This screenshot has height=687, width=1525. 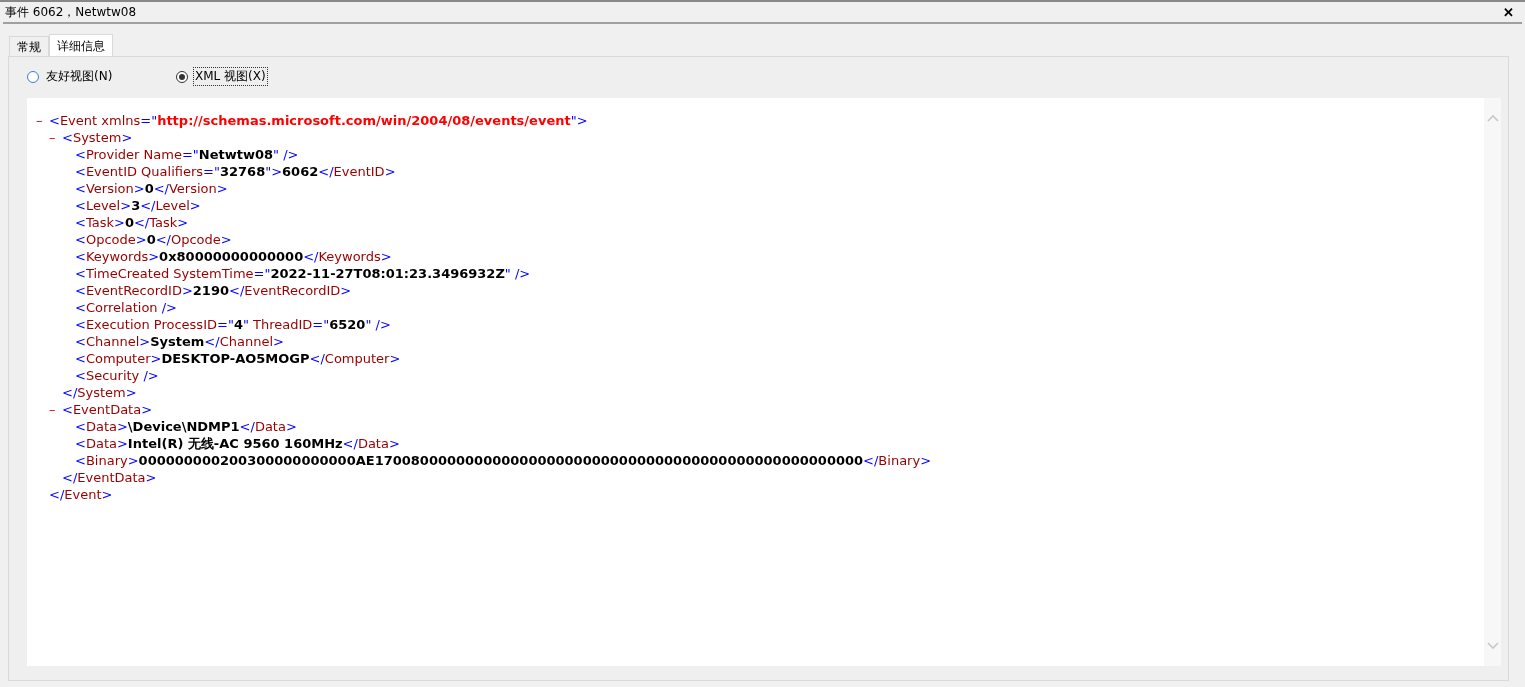 What do you see at coordinates (29, 46) in the screenshot?
I see `tab: 常规` at bounding box center [29, 46].